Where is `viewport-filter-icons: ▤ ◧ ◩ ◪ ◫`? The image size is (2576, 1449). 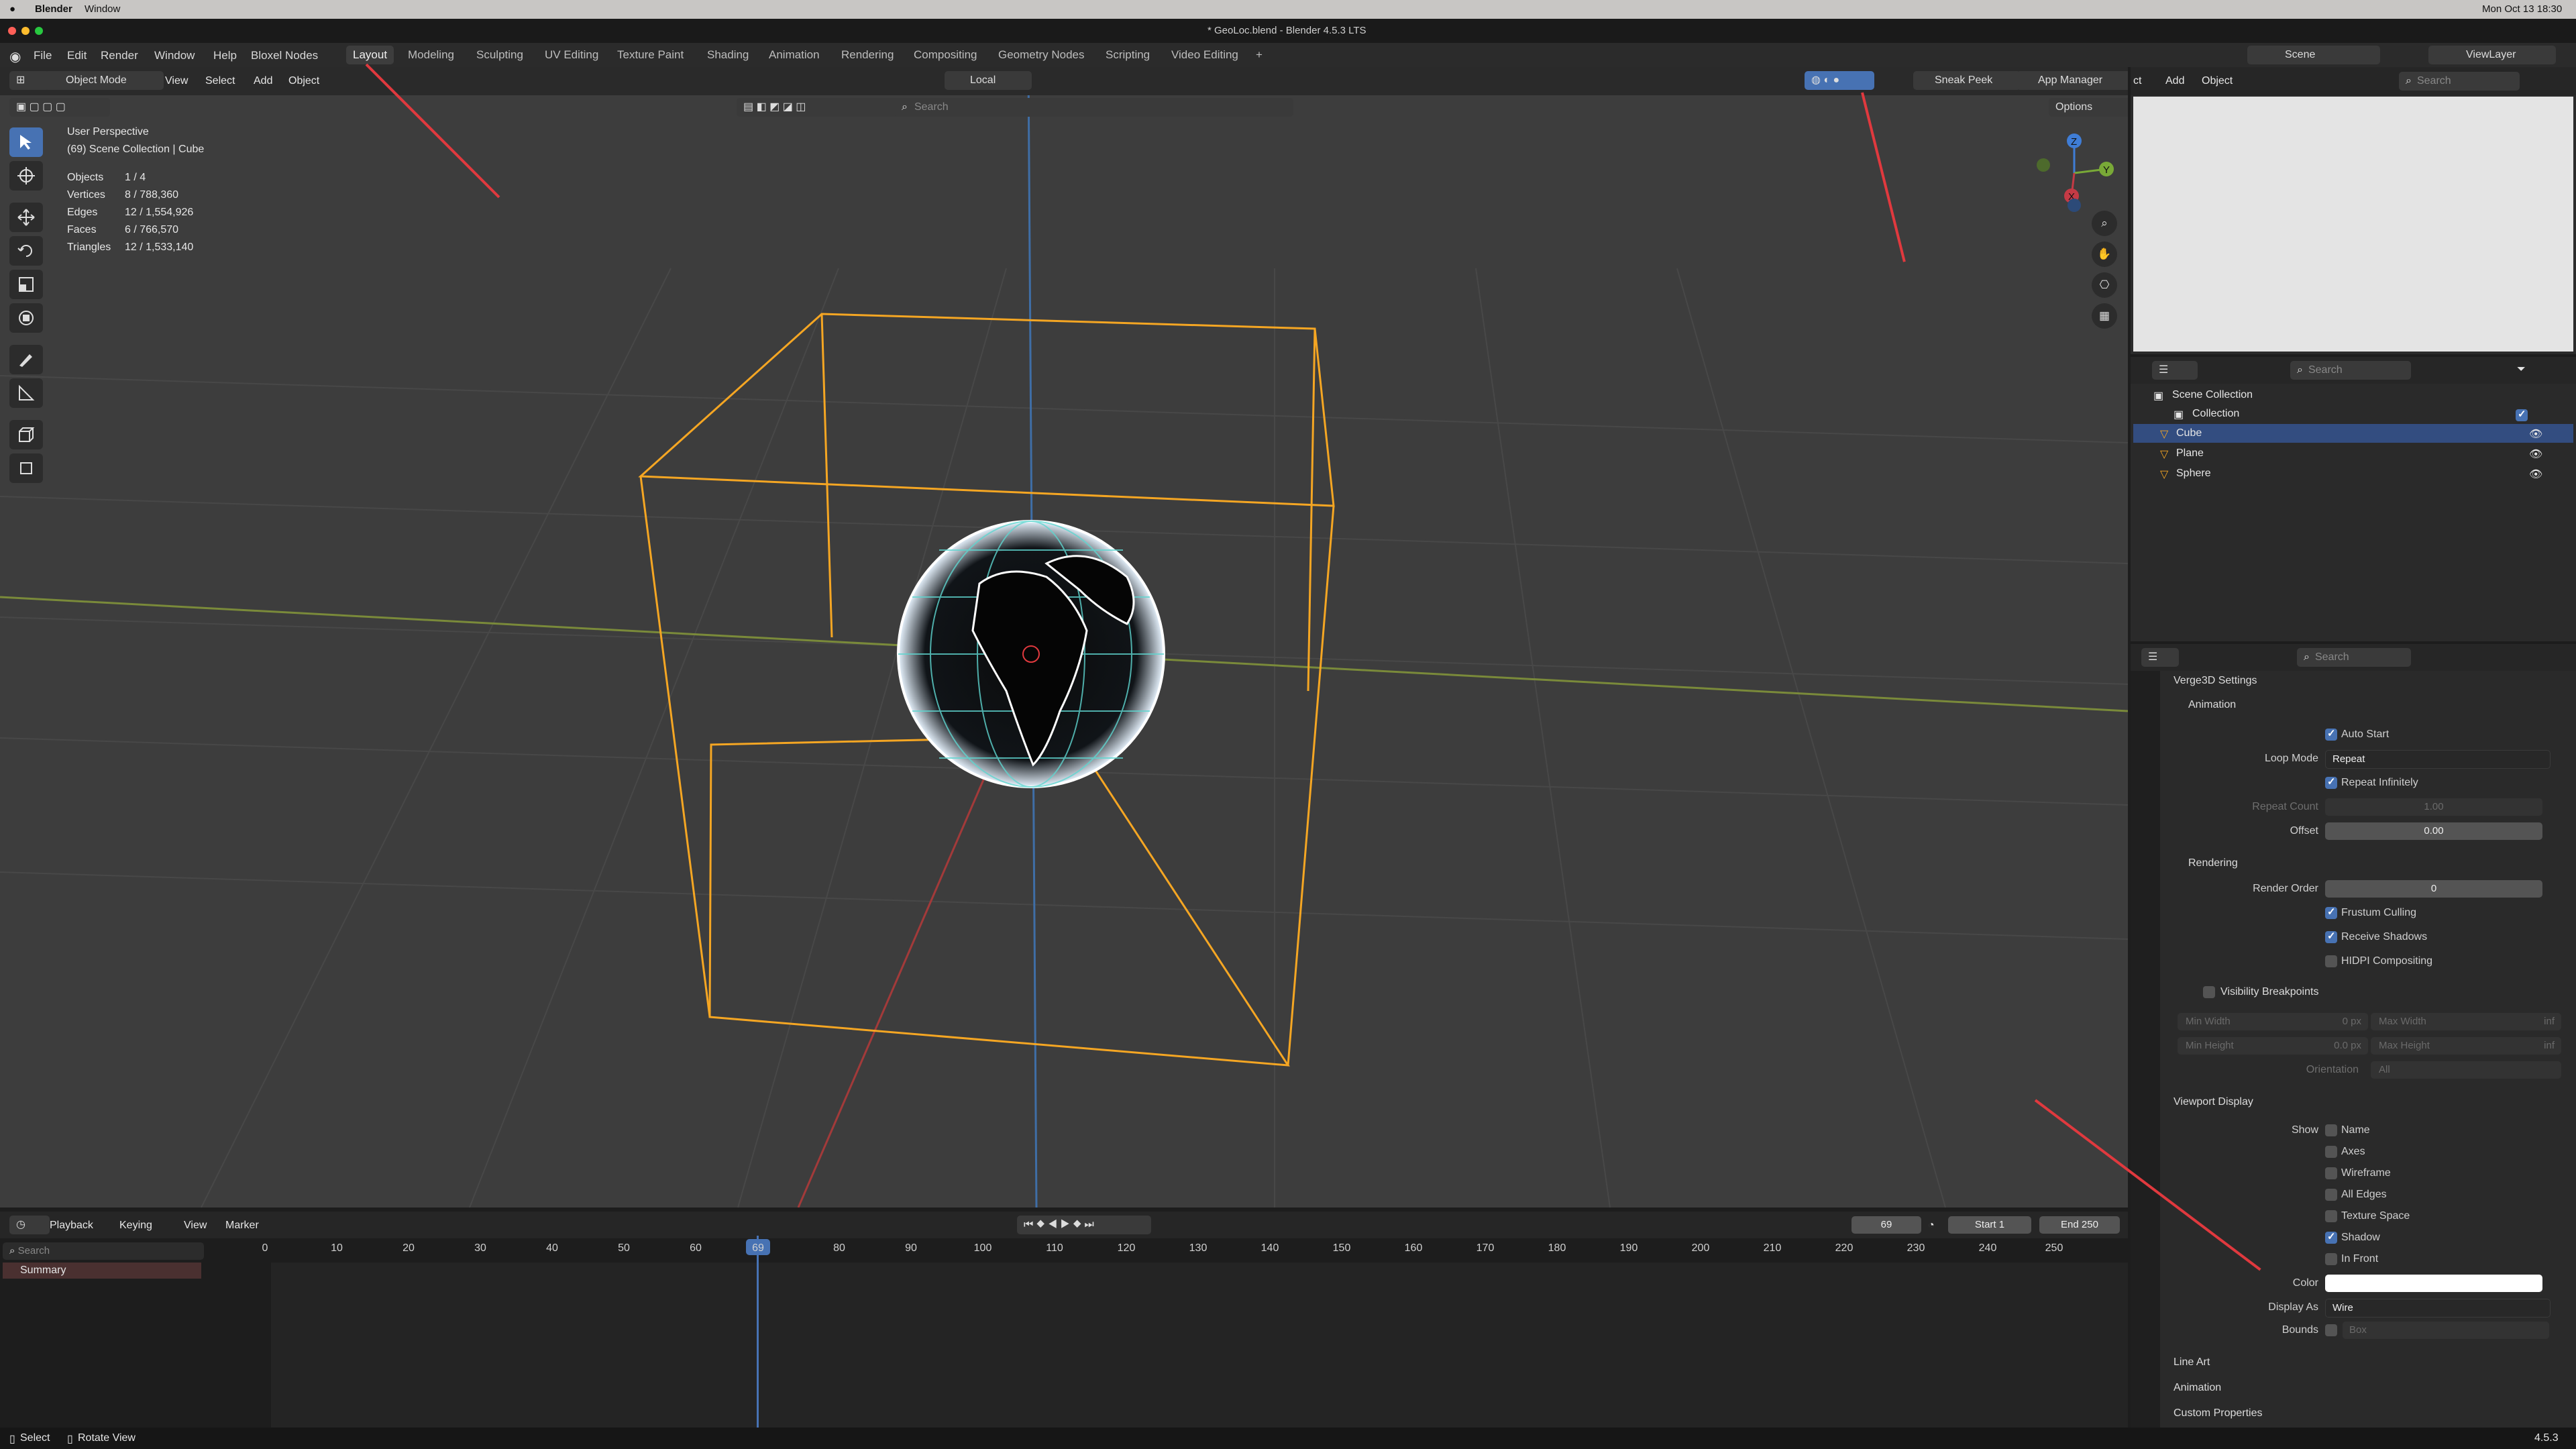 viewport-filter-icons: ▤ ◧ ◩ ◪ ◫ is located at coordinates (819, 107).